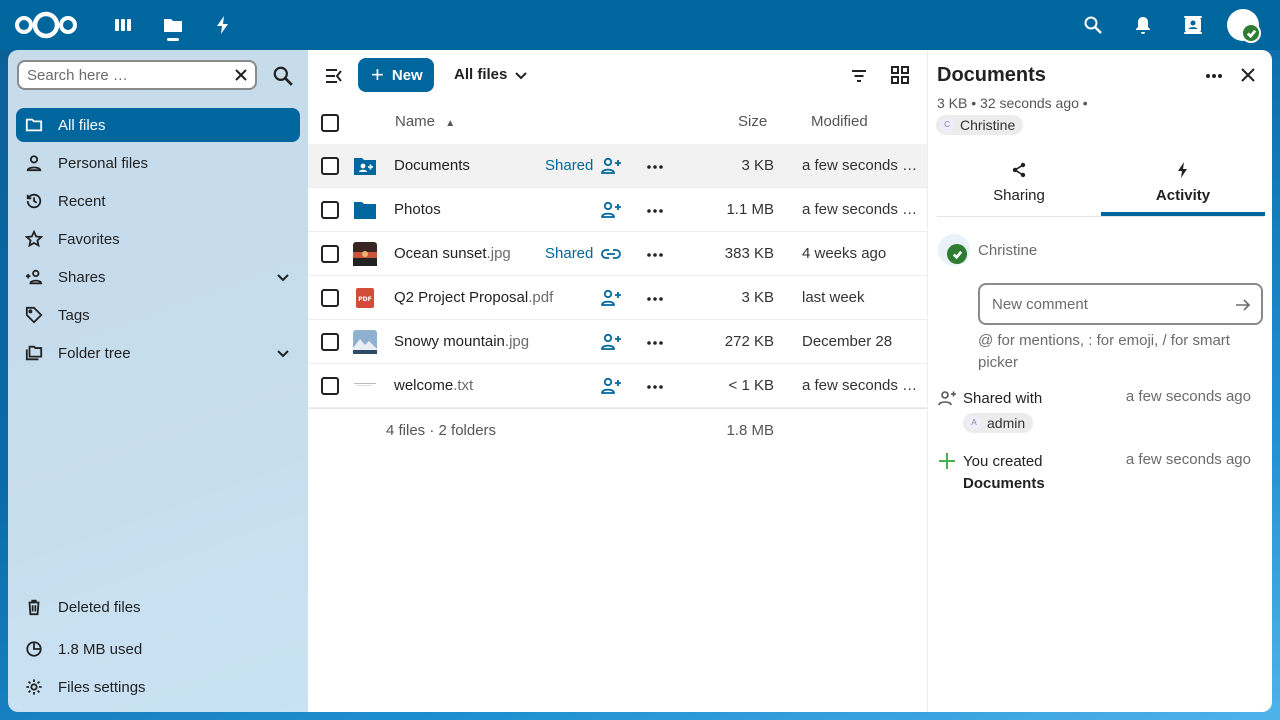 Image resolution: width=1280 pixels, height=720 pixels. I want to click on file-basename: Q2 Project Proposal, so click(461, 297).